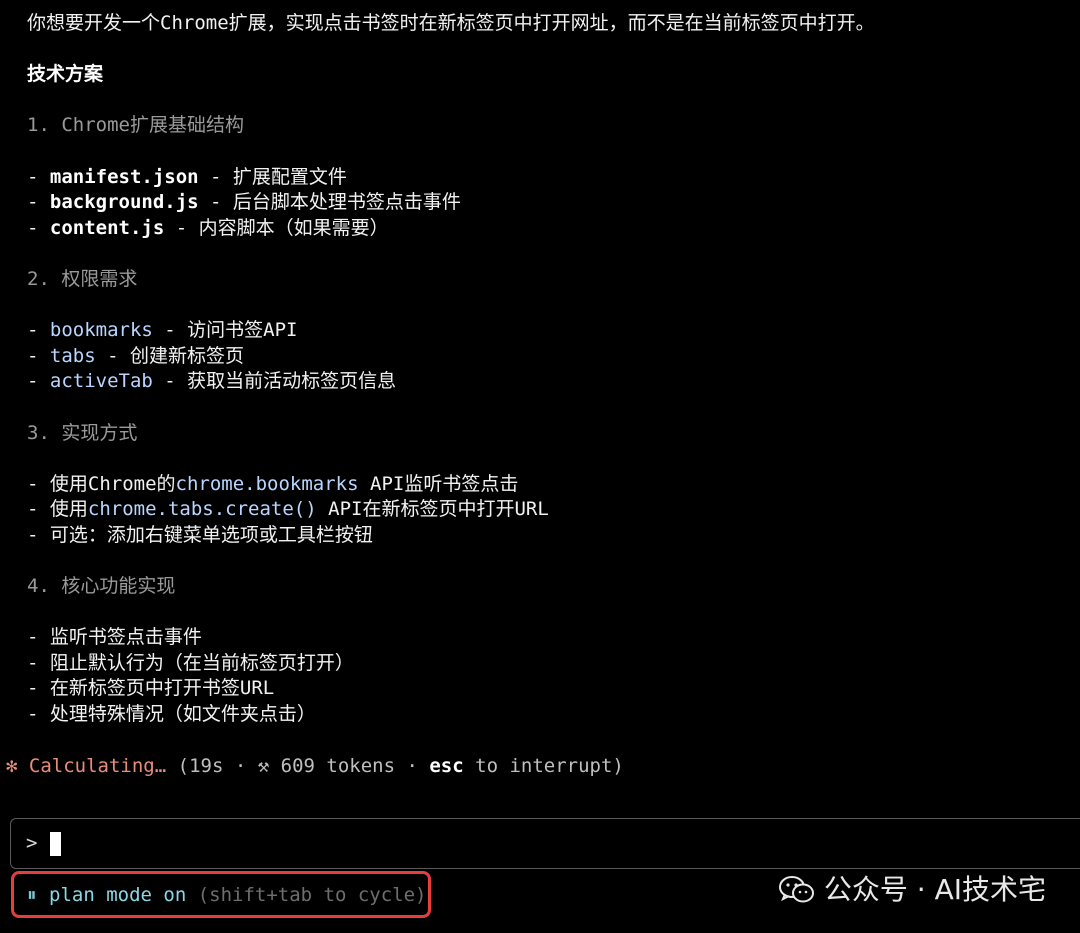 This screenshot has height=933, width=1080. What do you see at coordinates (306, 895) in the screenshot?
I see `plan-mode-hint: (shift+tab to cycle)` at bounding box center [306, 895].